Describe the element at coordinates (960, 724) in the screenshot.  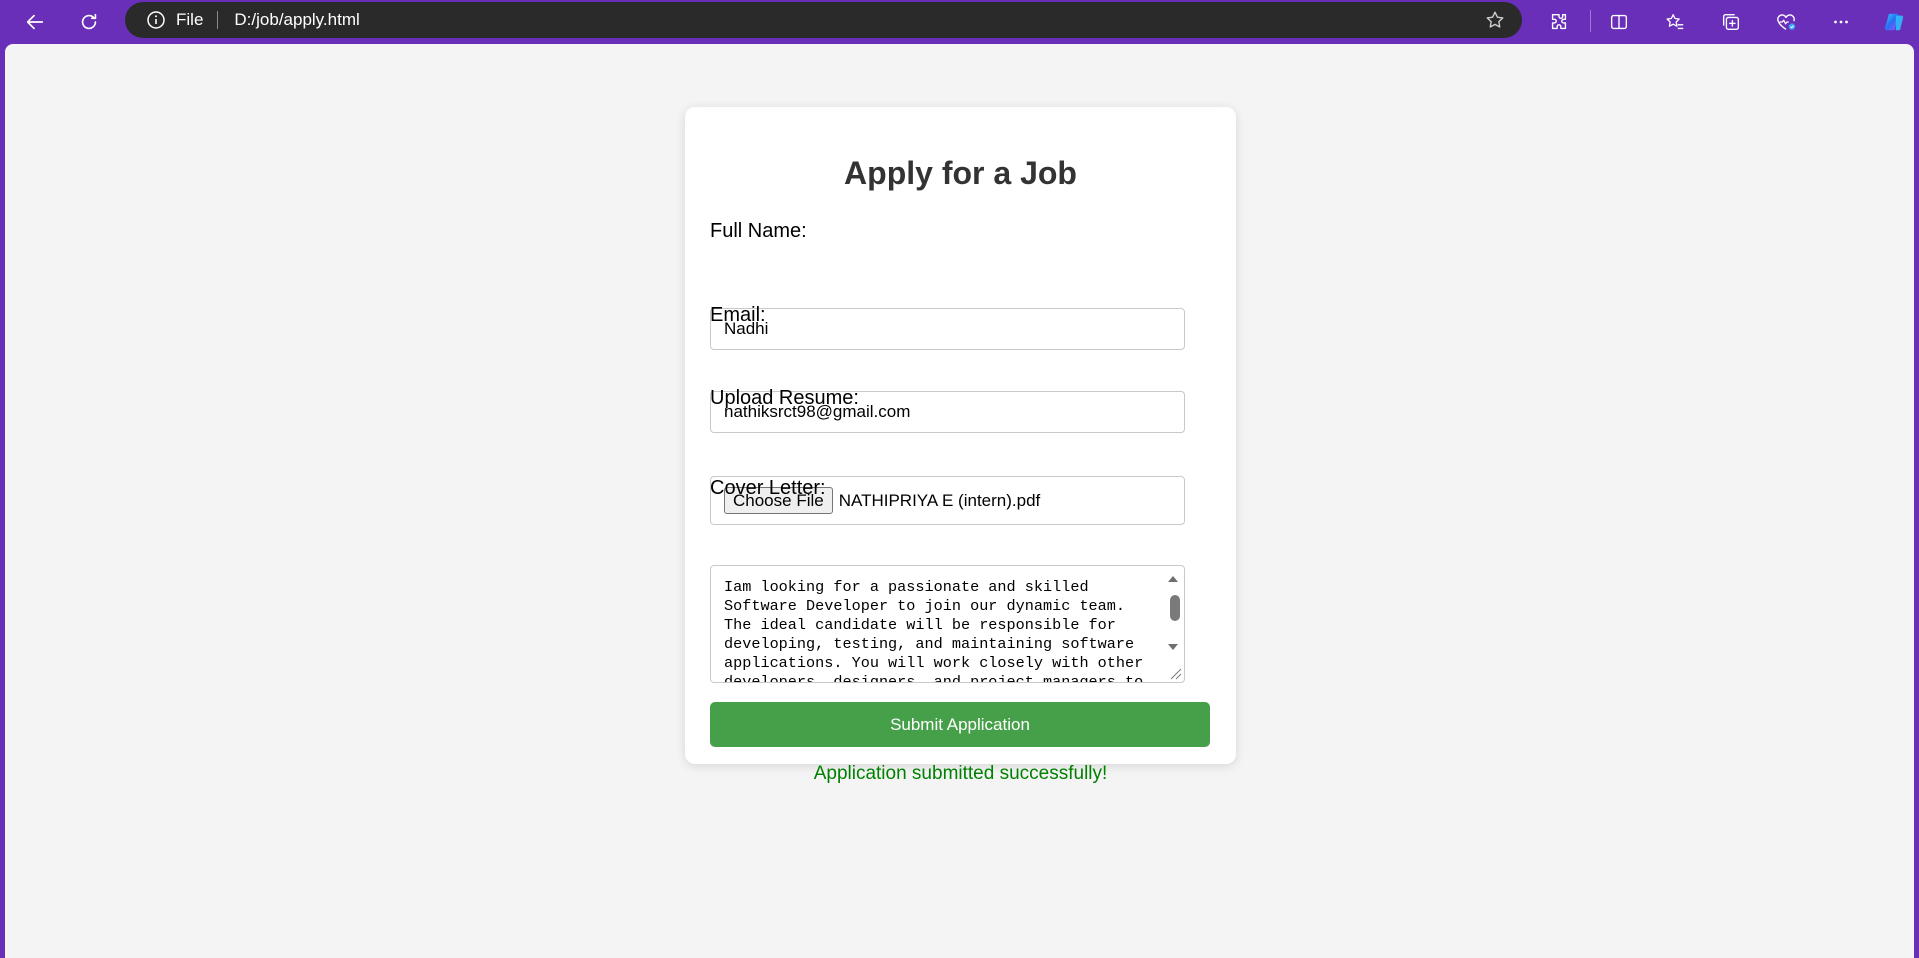
I see `submit-application-button: Submit Application` at that location.